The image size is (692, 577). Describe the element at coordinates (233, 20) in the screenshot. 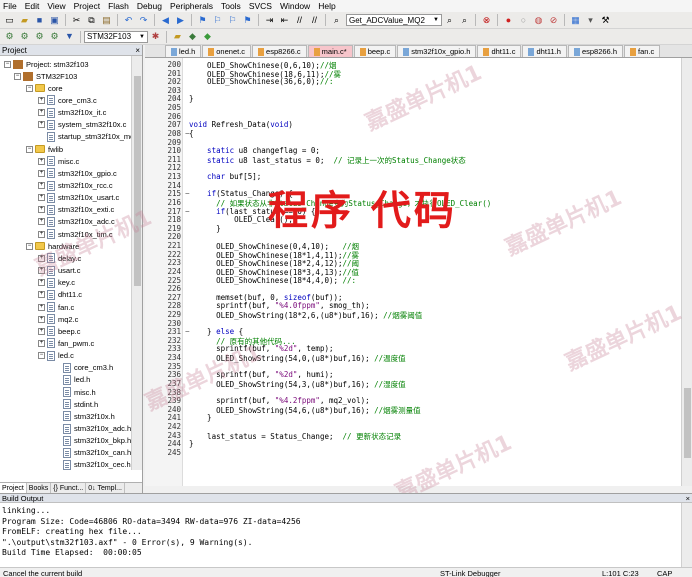

I see `bookmark-next-icon: ⚐` at that location.